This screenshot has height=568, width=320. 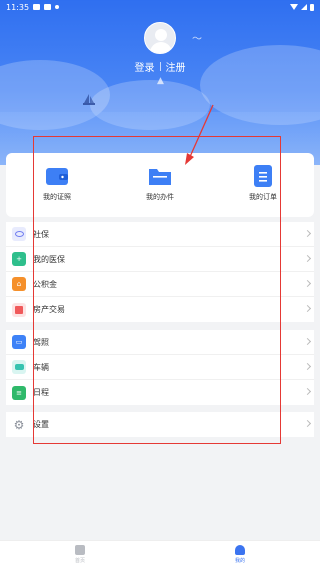 What do you see at coordinates (19, 284) in the screenshot?
I see `housing-fund-icon: ⌂` at bounding box center [19, 284].